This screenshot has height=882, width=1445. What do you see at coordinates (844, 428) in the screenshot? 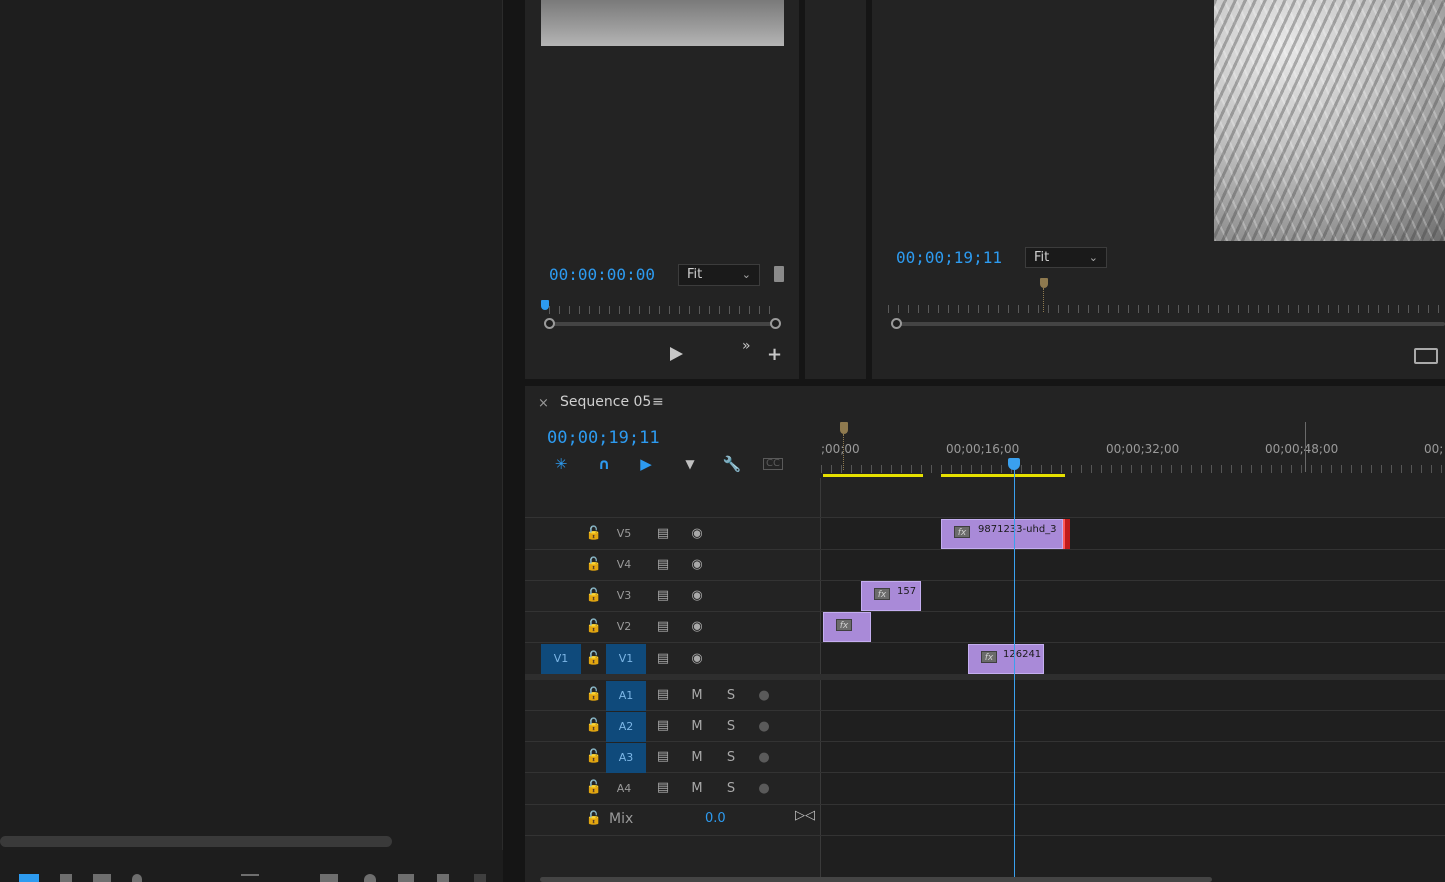
I see `sequence-marker-icon` at bounding box center [844, 428].